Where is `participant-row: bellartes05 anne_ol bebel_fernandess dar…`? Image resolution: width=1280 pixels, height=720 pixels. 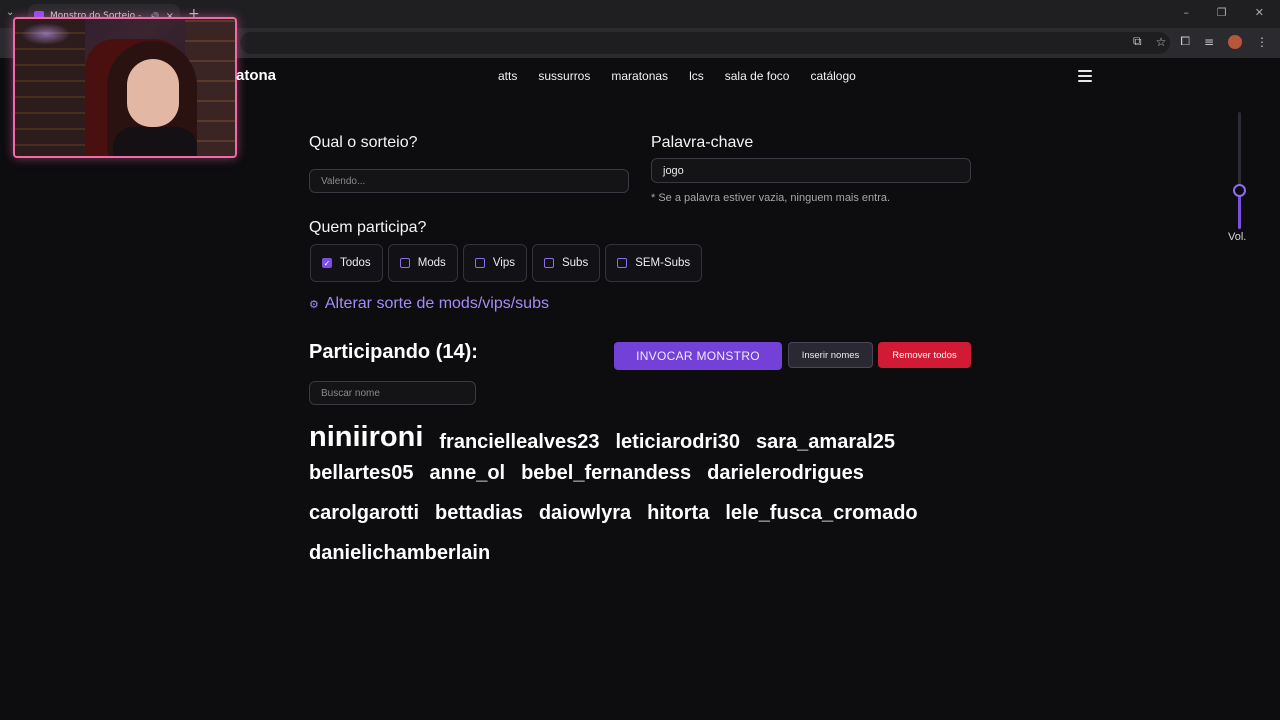
participant-row: bellartes05 anne_ol bebel_fernandess dar… is located at coordinates (649, 482).